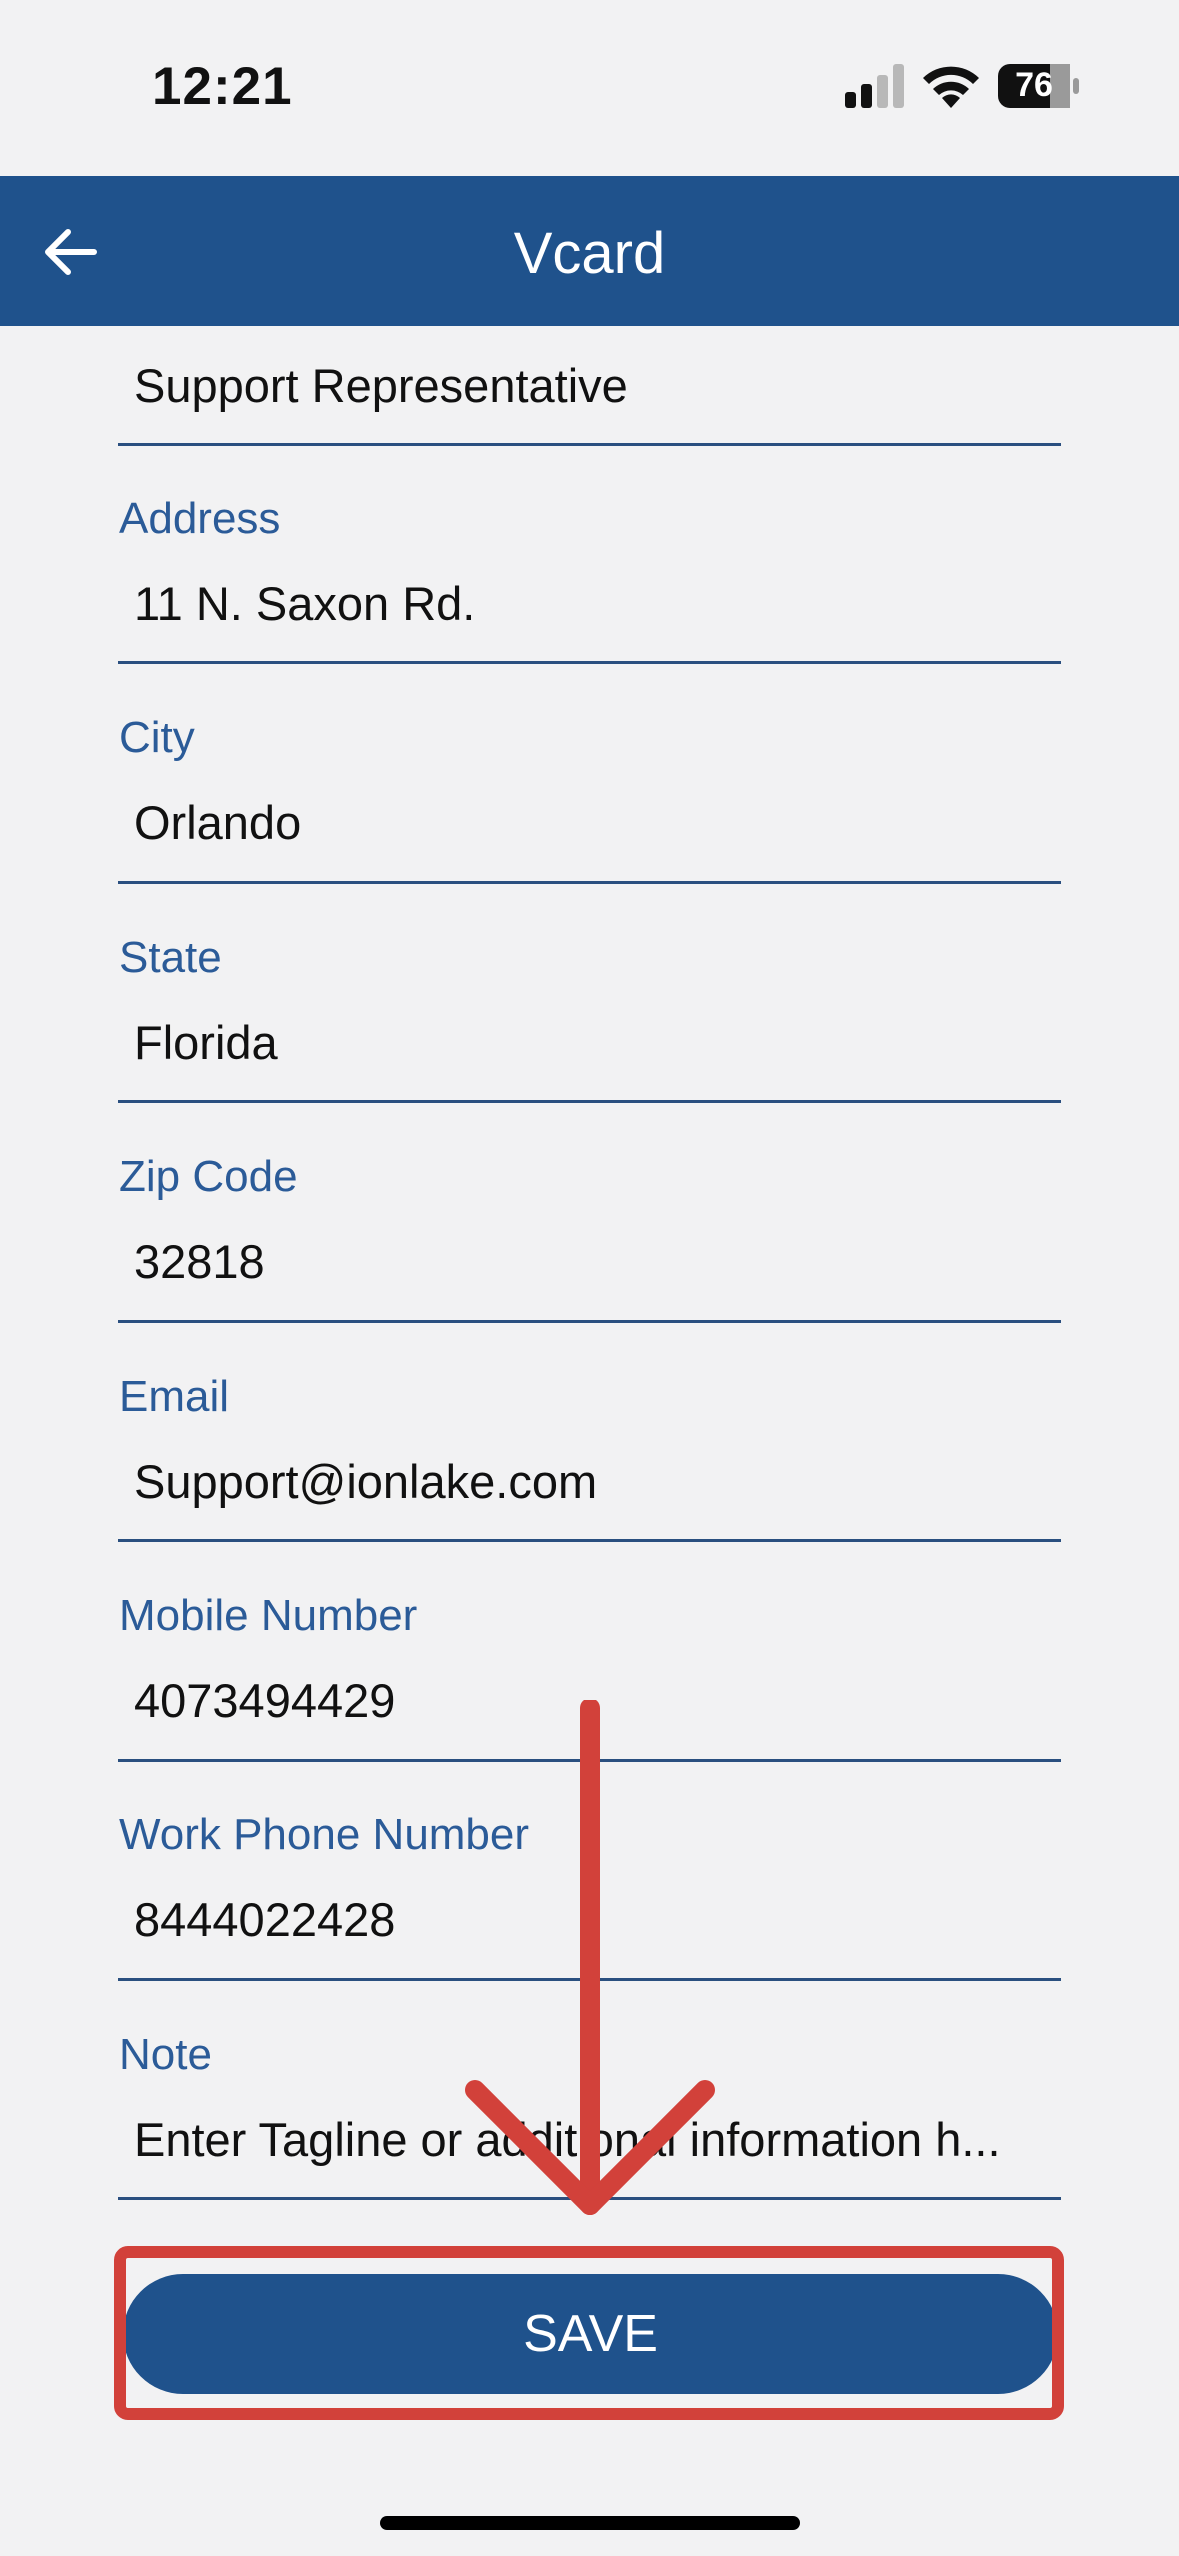 The height and width of the screenshot is (2556, 1179). Describe the element at coordinates (874, 86) in the screenshot. I see `cellular-signal-icon` at that location.